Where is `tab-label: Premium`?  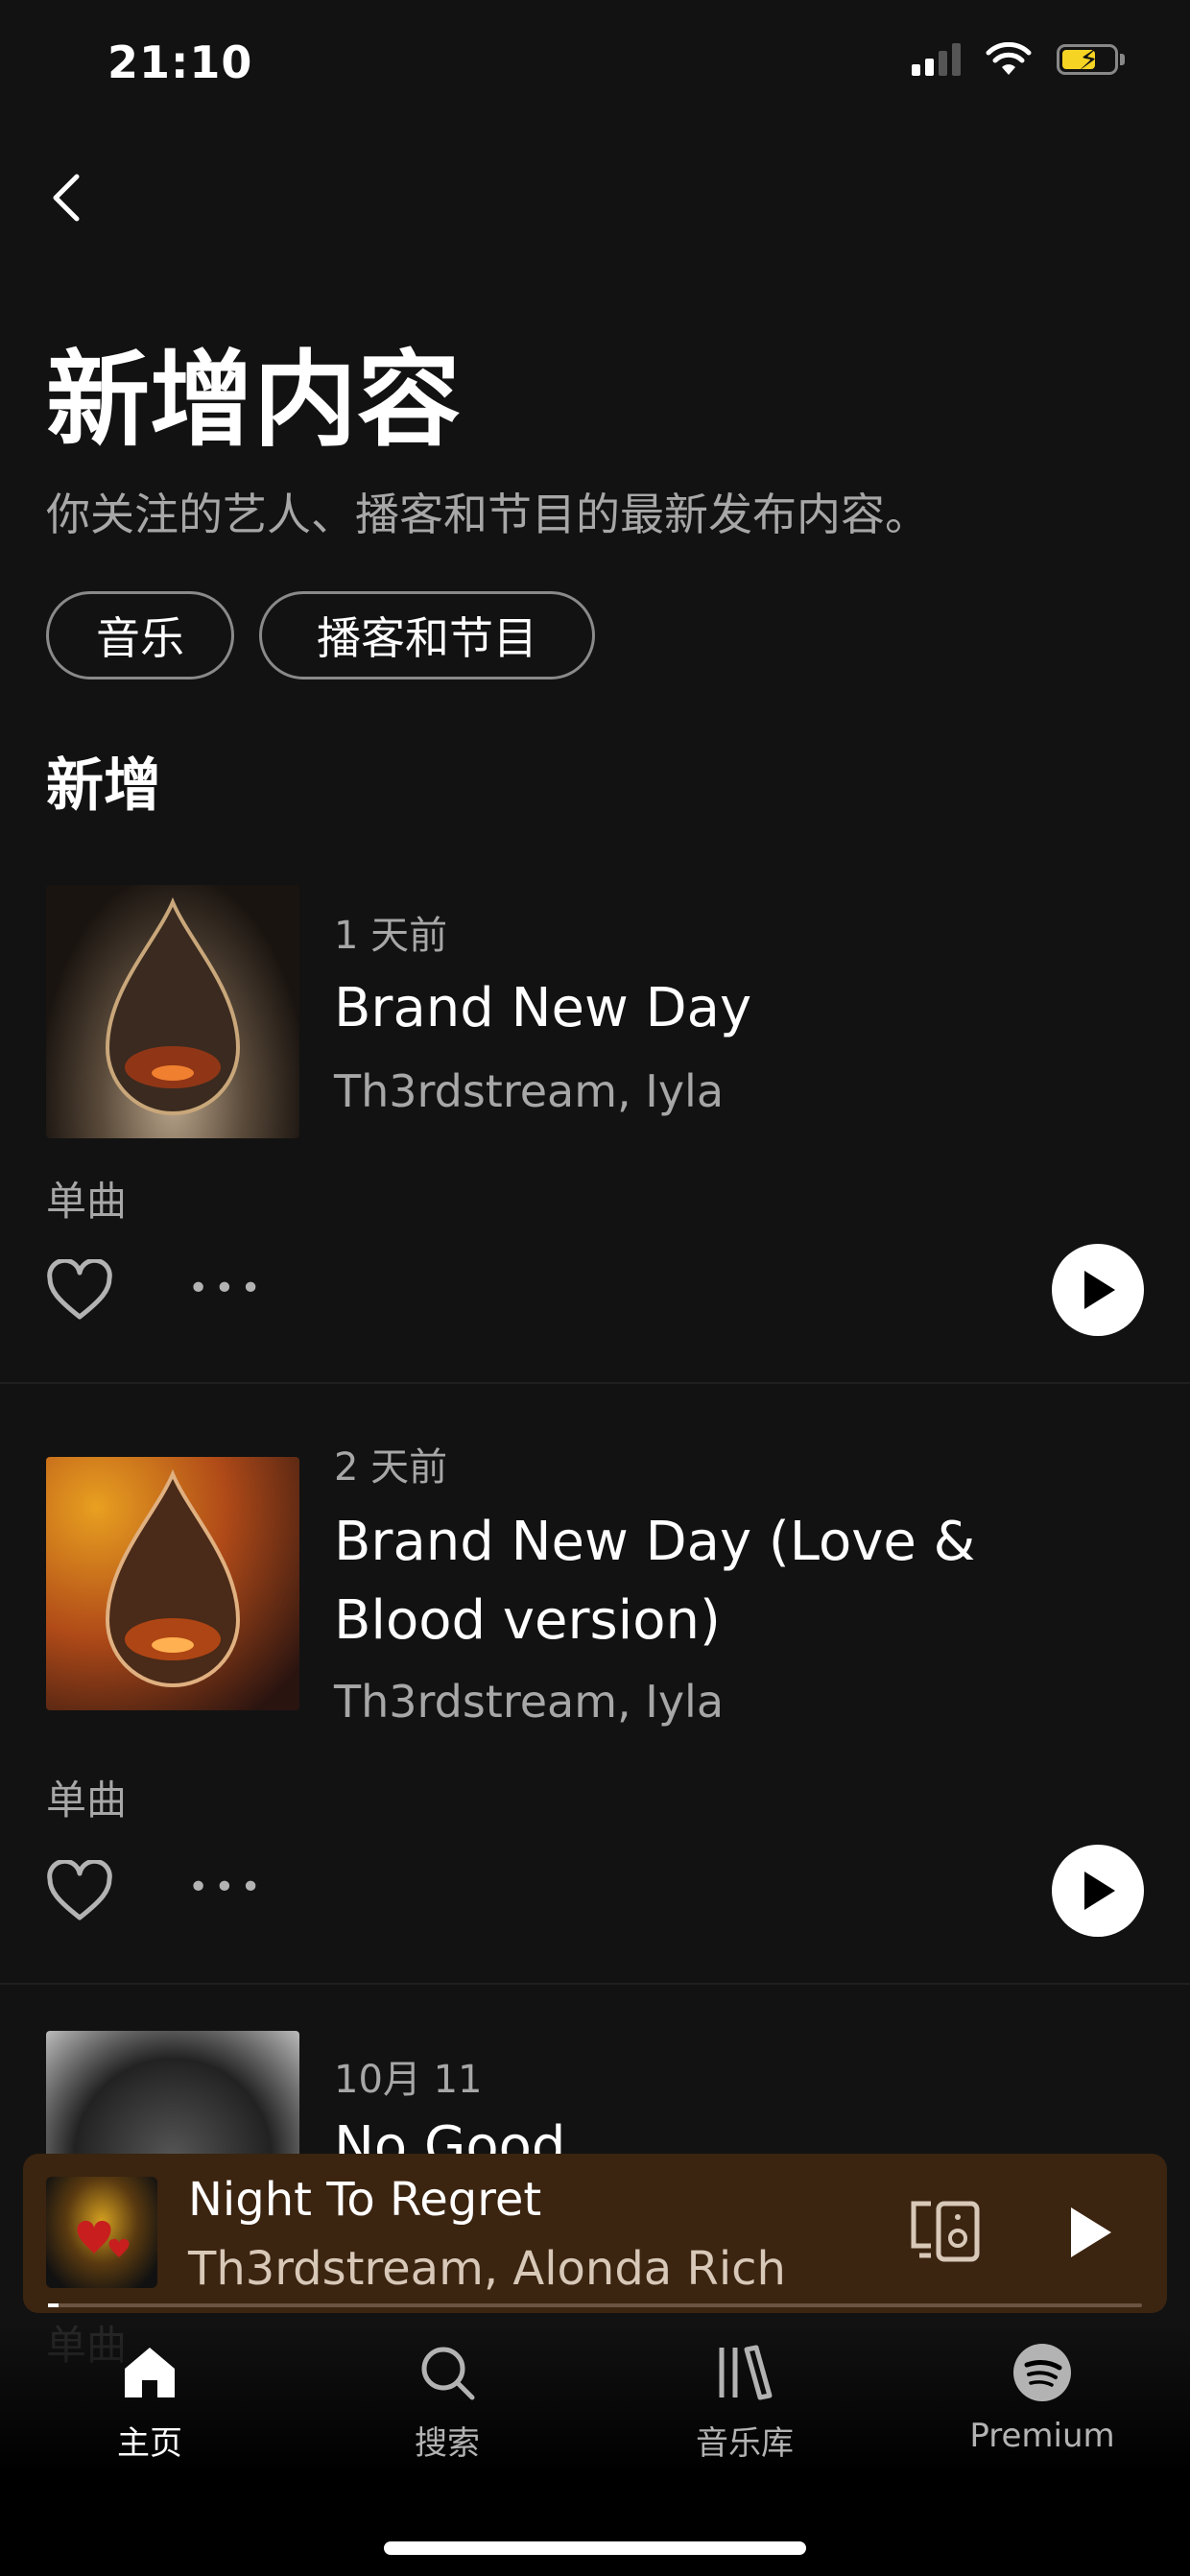 tab-label: Premium is located at coordinates (1042, 2436).